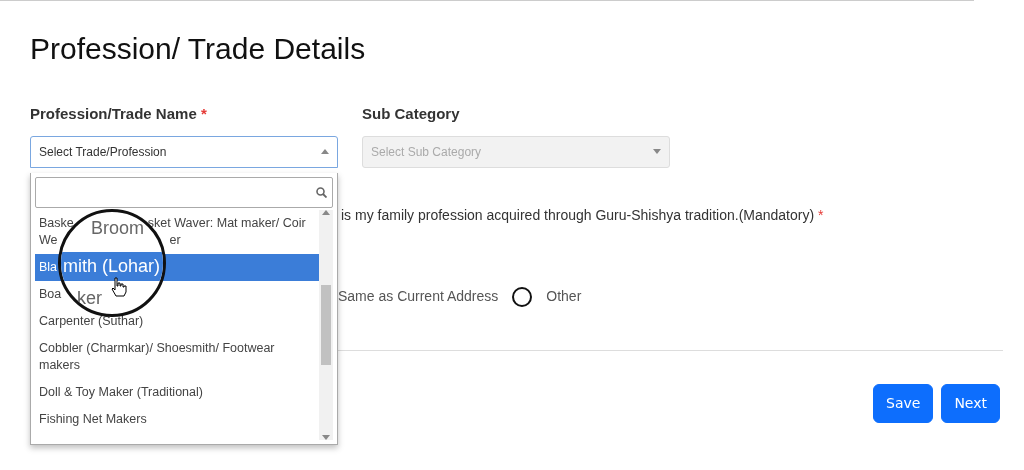 Image resolution: width=1024 pixels, height=470 pixels. Describe the element at coordinates (91, 321) in the screenshot. I see `dropdown-option-text: Carpenter (Suthar)` at that location.